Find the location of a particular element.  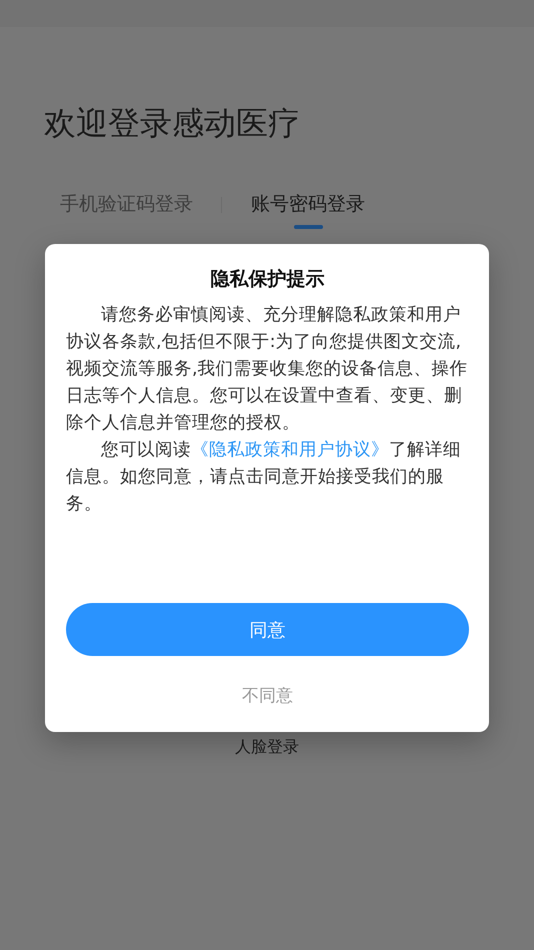

login-tab: 账号密码登录 is located at coordinates (308, 210).